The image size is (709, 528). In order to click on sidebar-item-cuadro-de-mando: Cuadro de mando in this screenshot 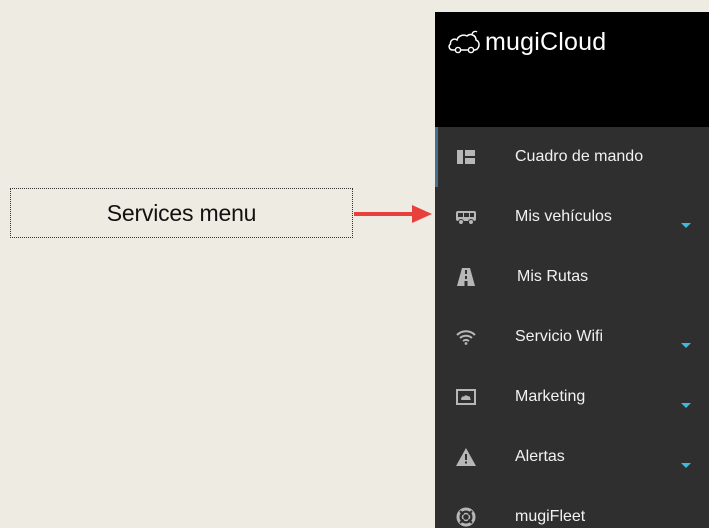, I will do `click(572, 157)`.